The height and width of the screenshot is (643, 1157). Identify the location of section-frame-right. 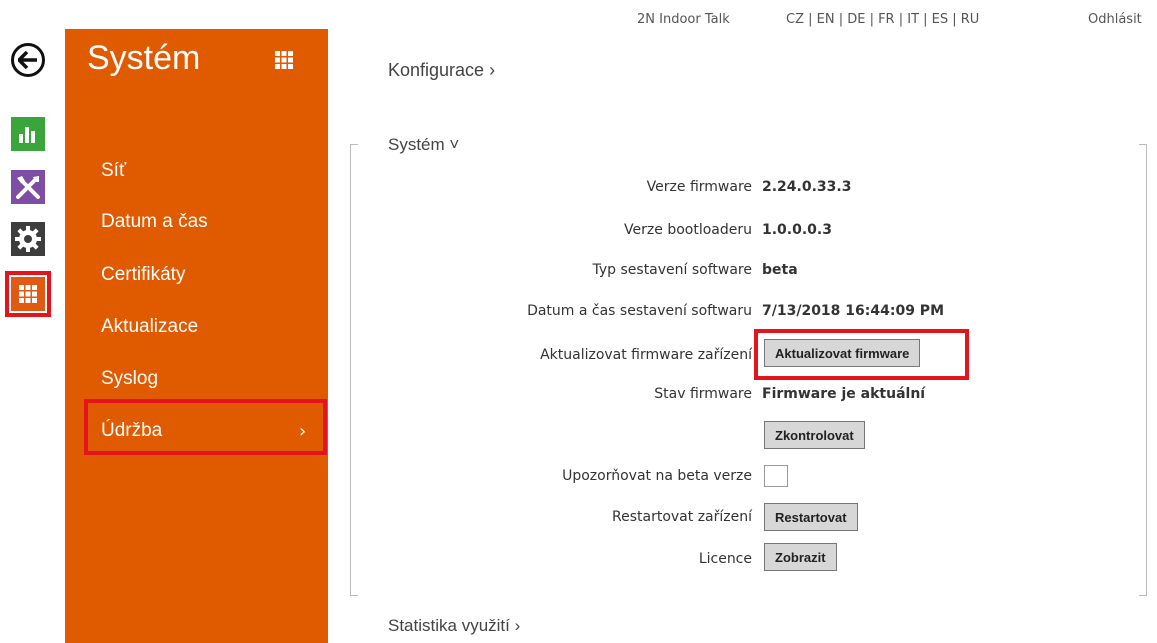
(1143, 370).